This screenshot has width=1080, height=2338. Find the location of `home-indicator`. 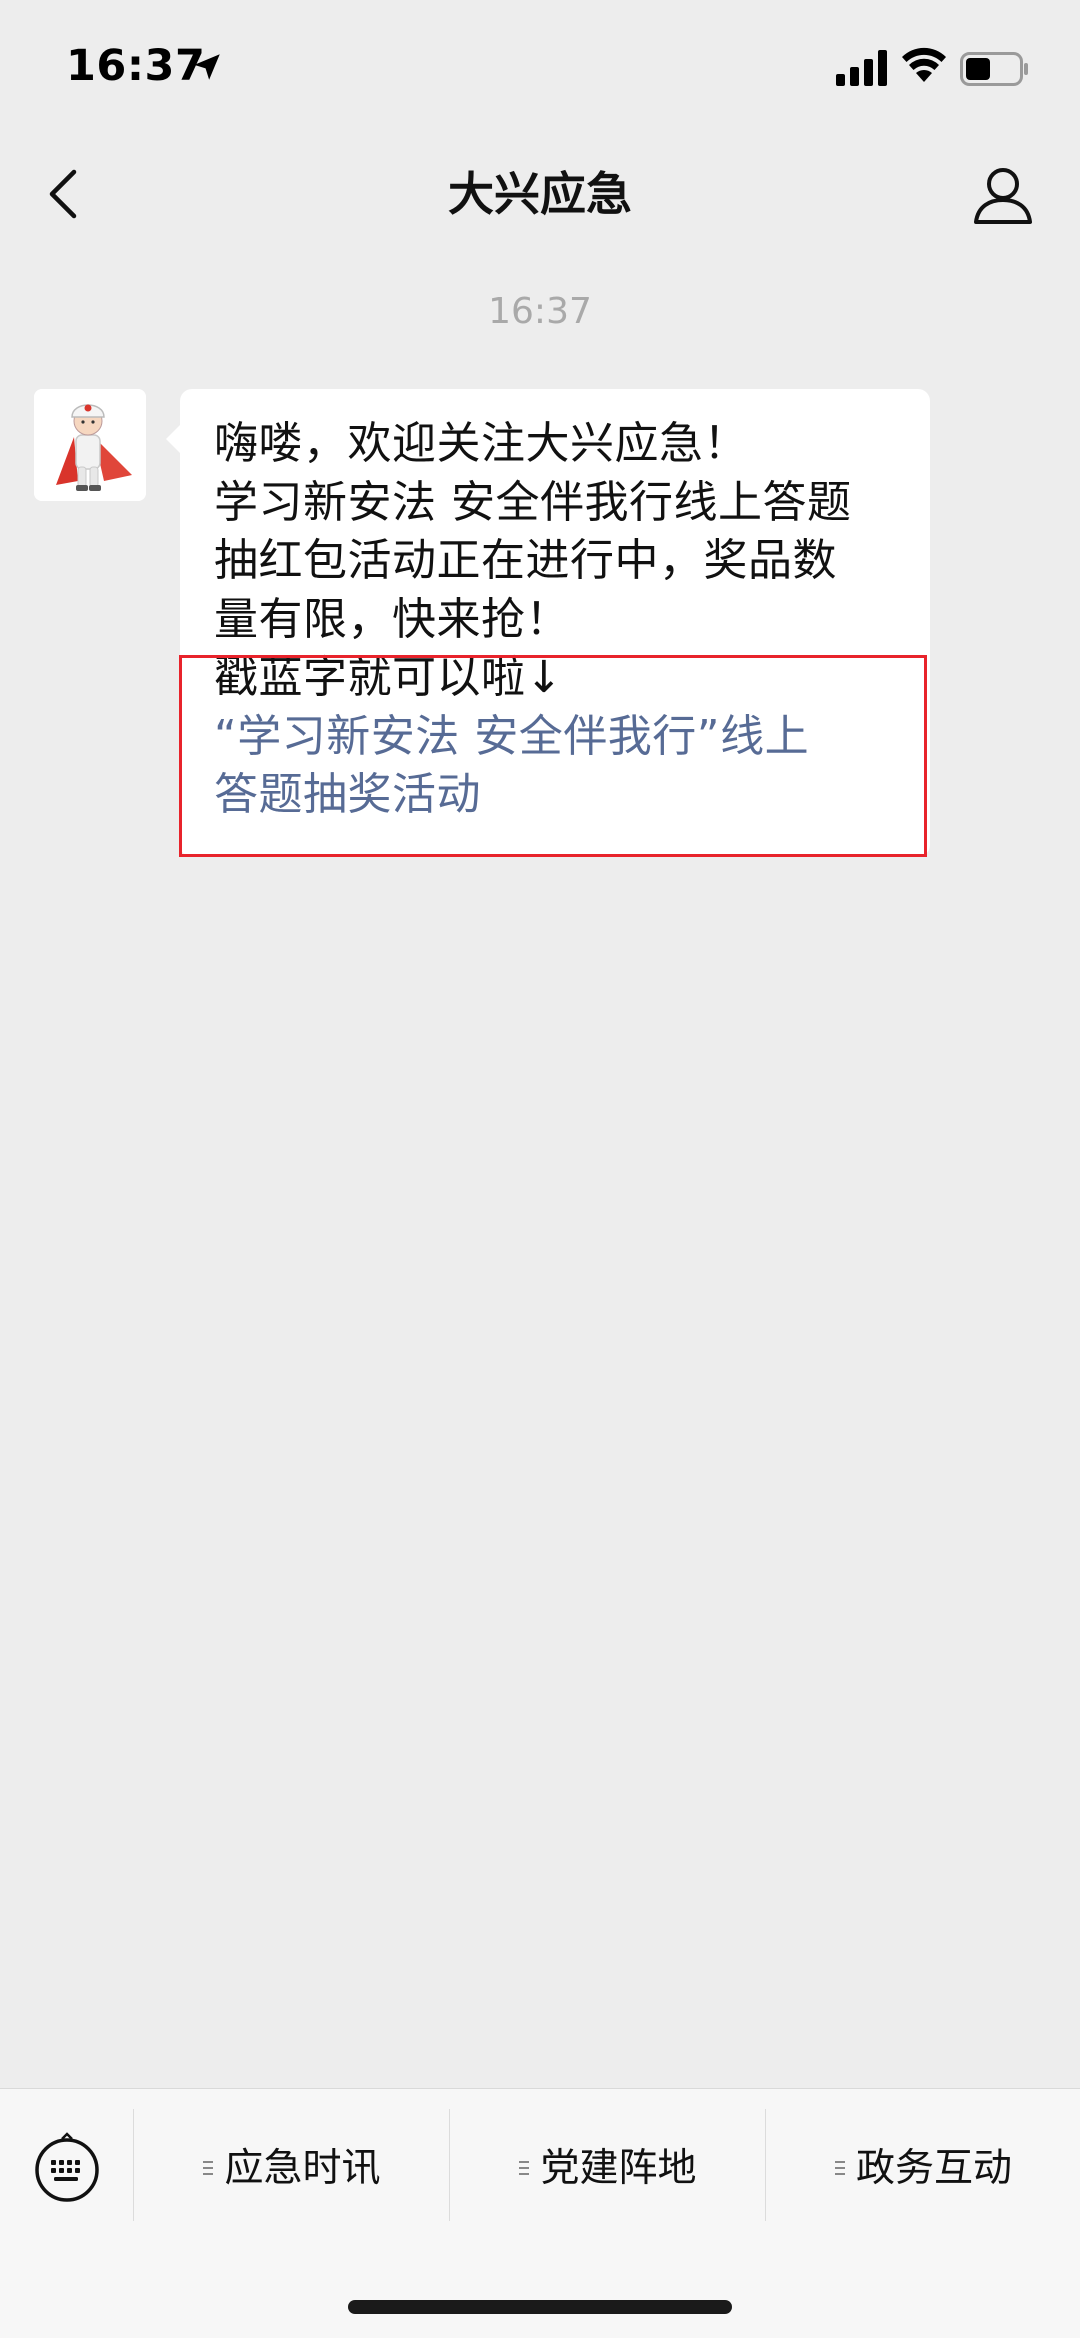

home-indicator is located at coordinates (540, 2307).